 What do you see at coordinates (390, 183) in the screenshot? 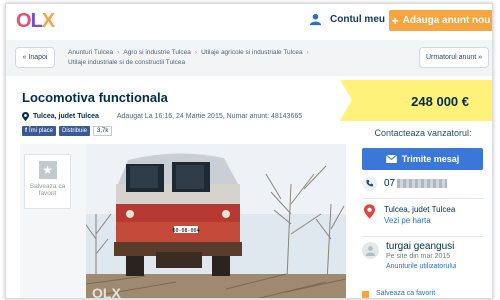
I see `phone-prefix: 07` at bounding box center [390, 183].